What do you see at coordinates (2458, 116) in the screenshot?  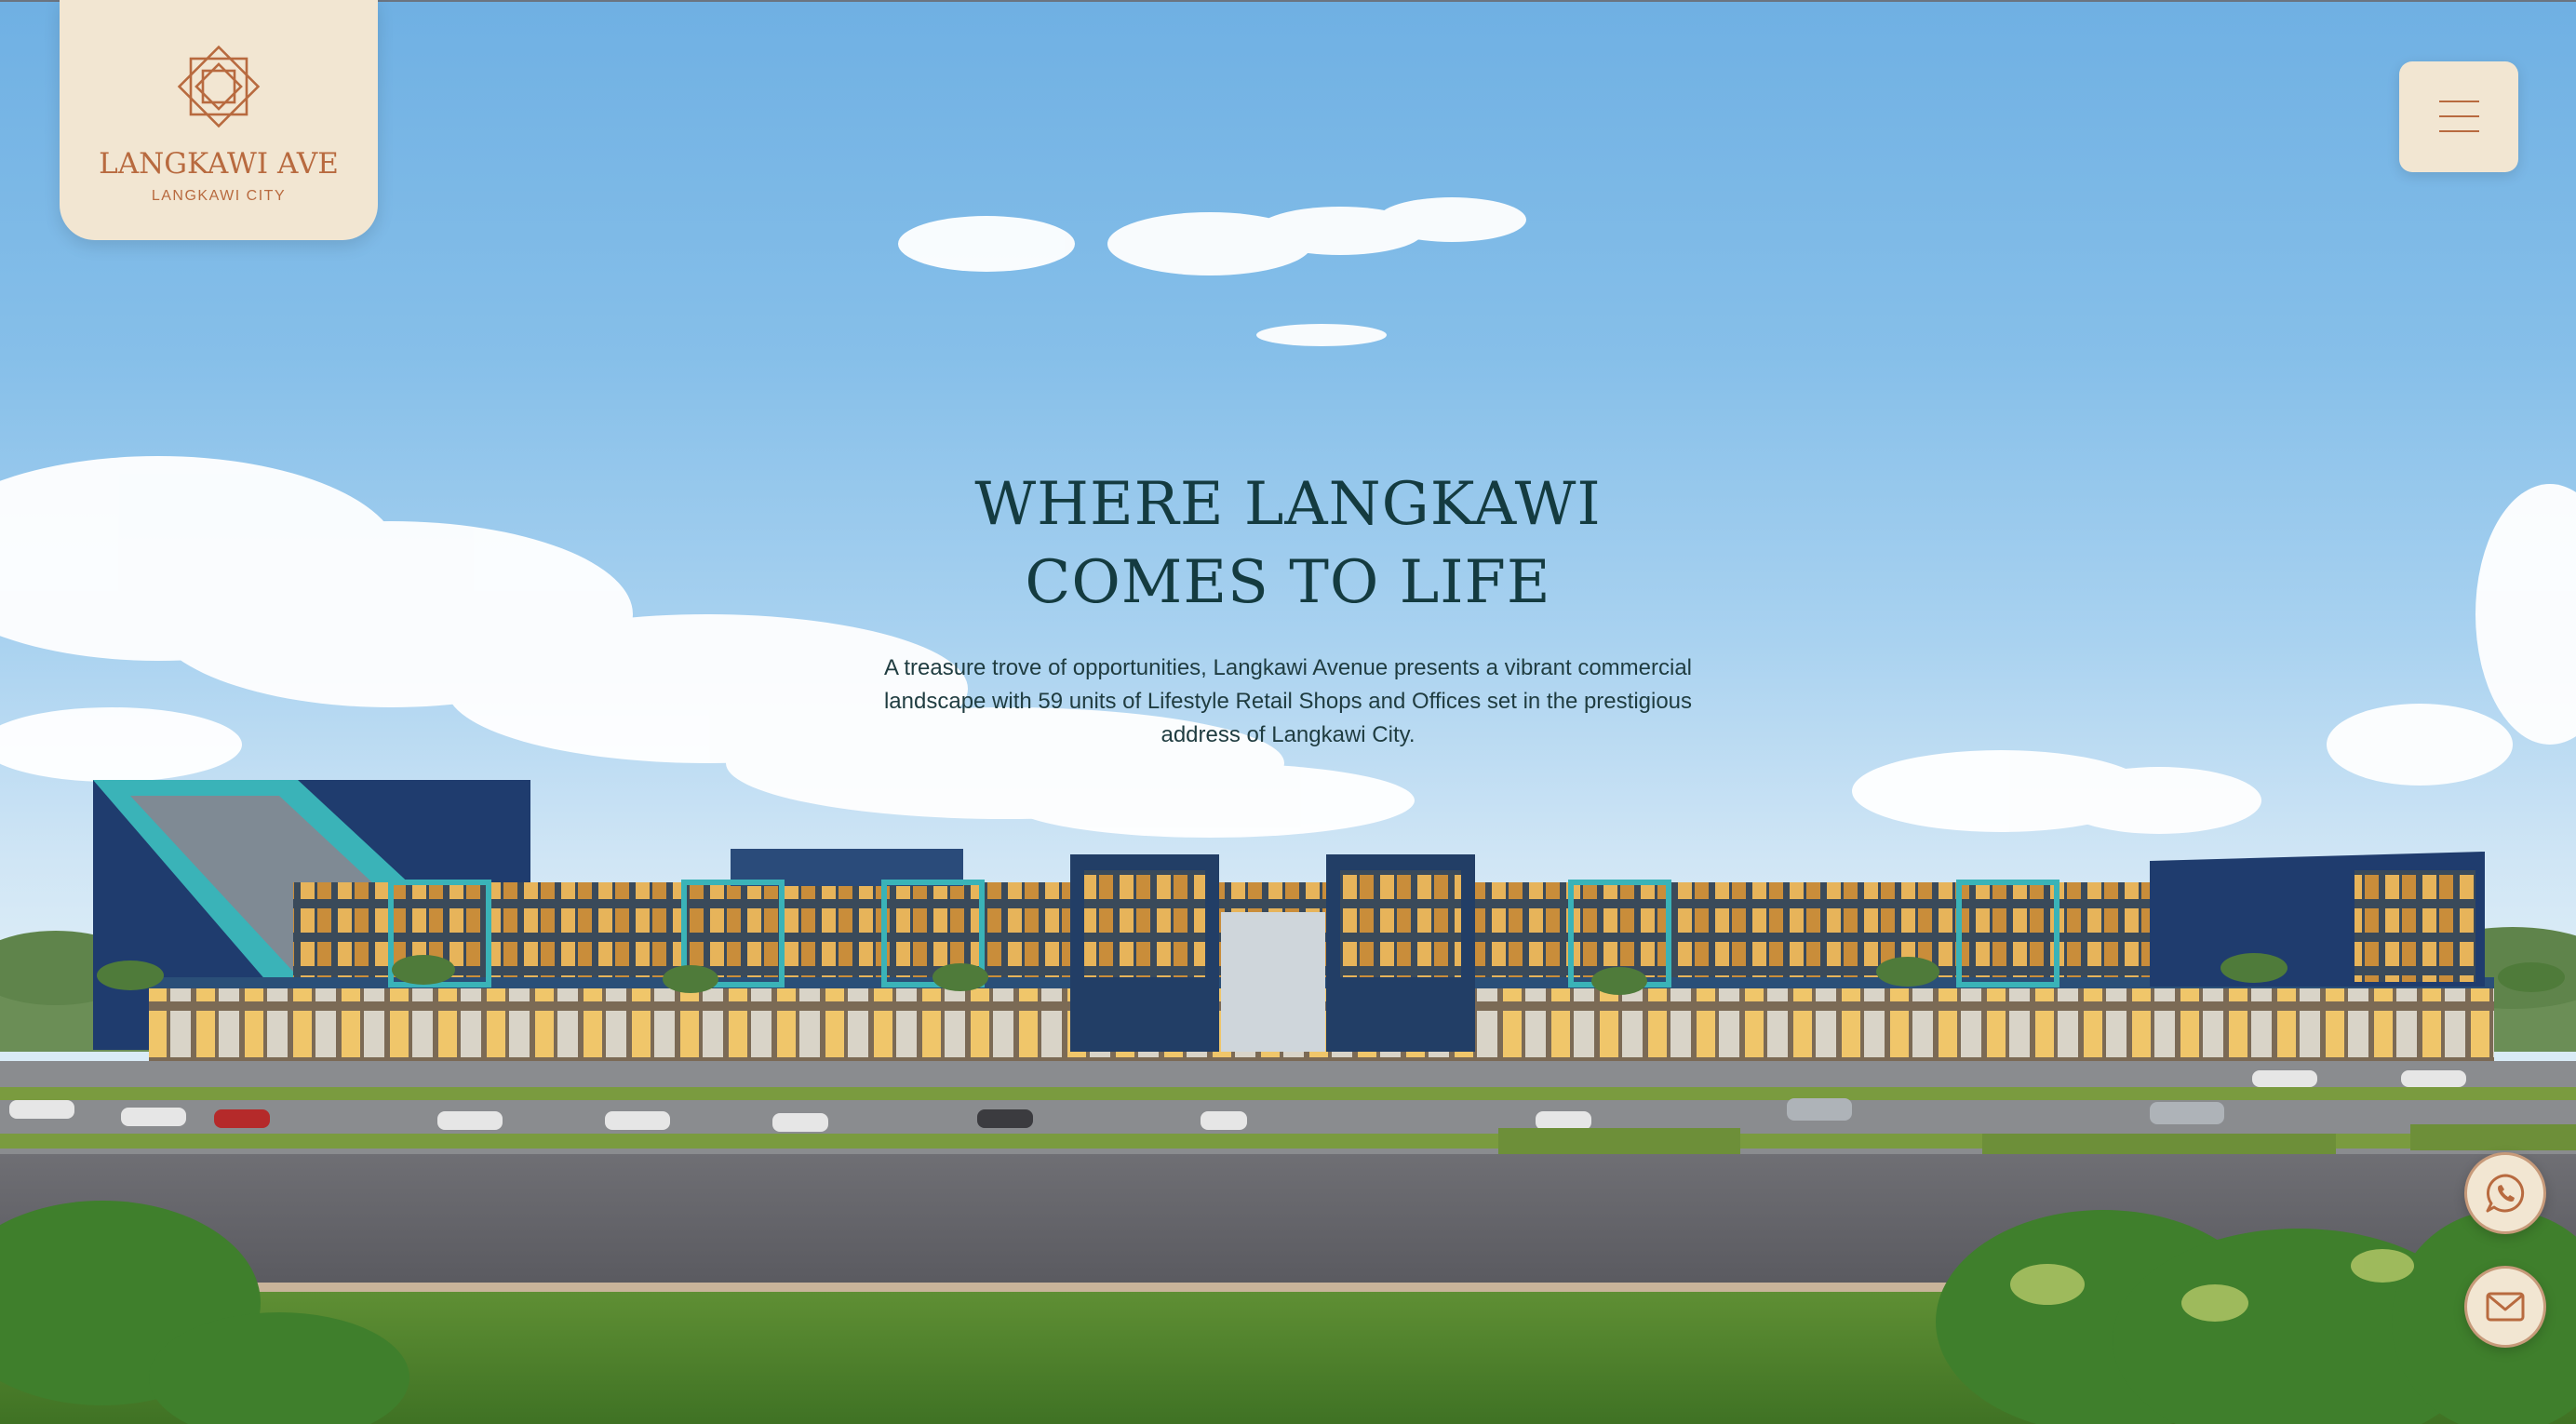 I see `menu-button` at bounding box center [2458, 116].